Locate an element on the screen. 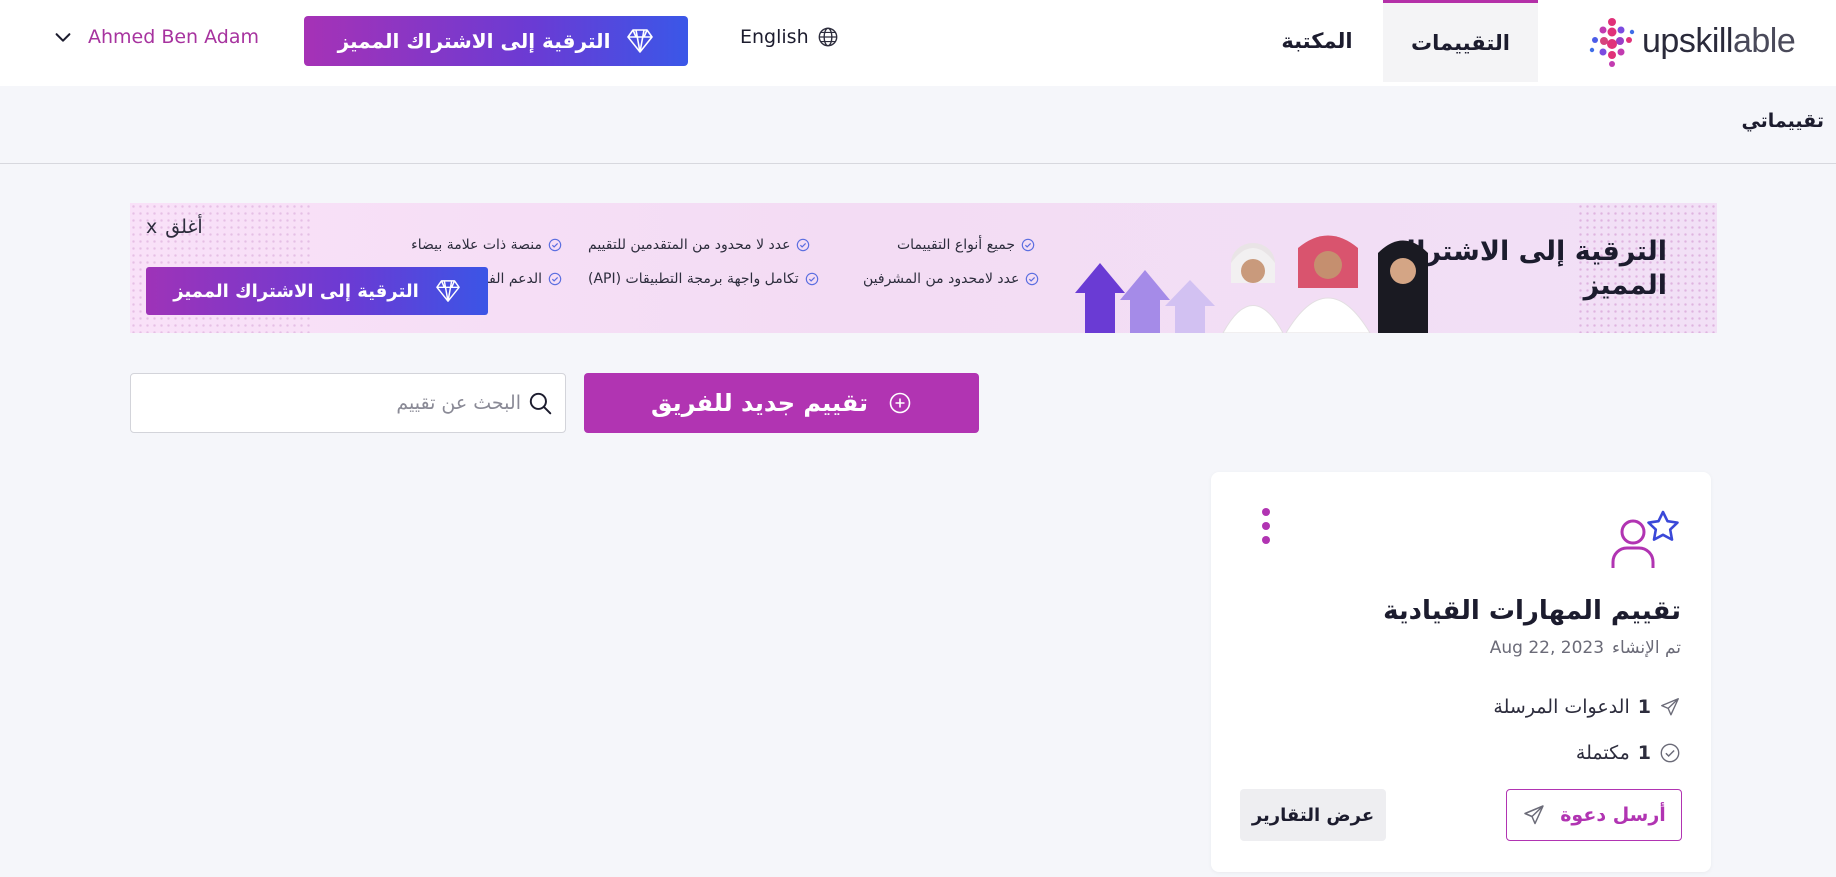 The image size is (1836, 877). search-input is located at coordinates (371, 403).